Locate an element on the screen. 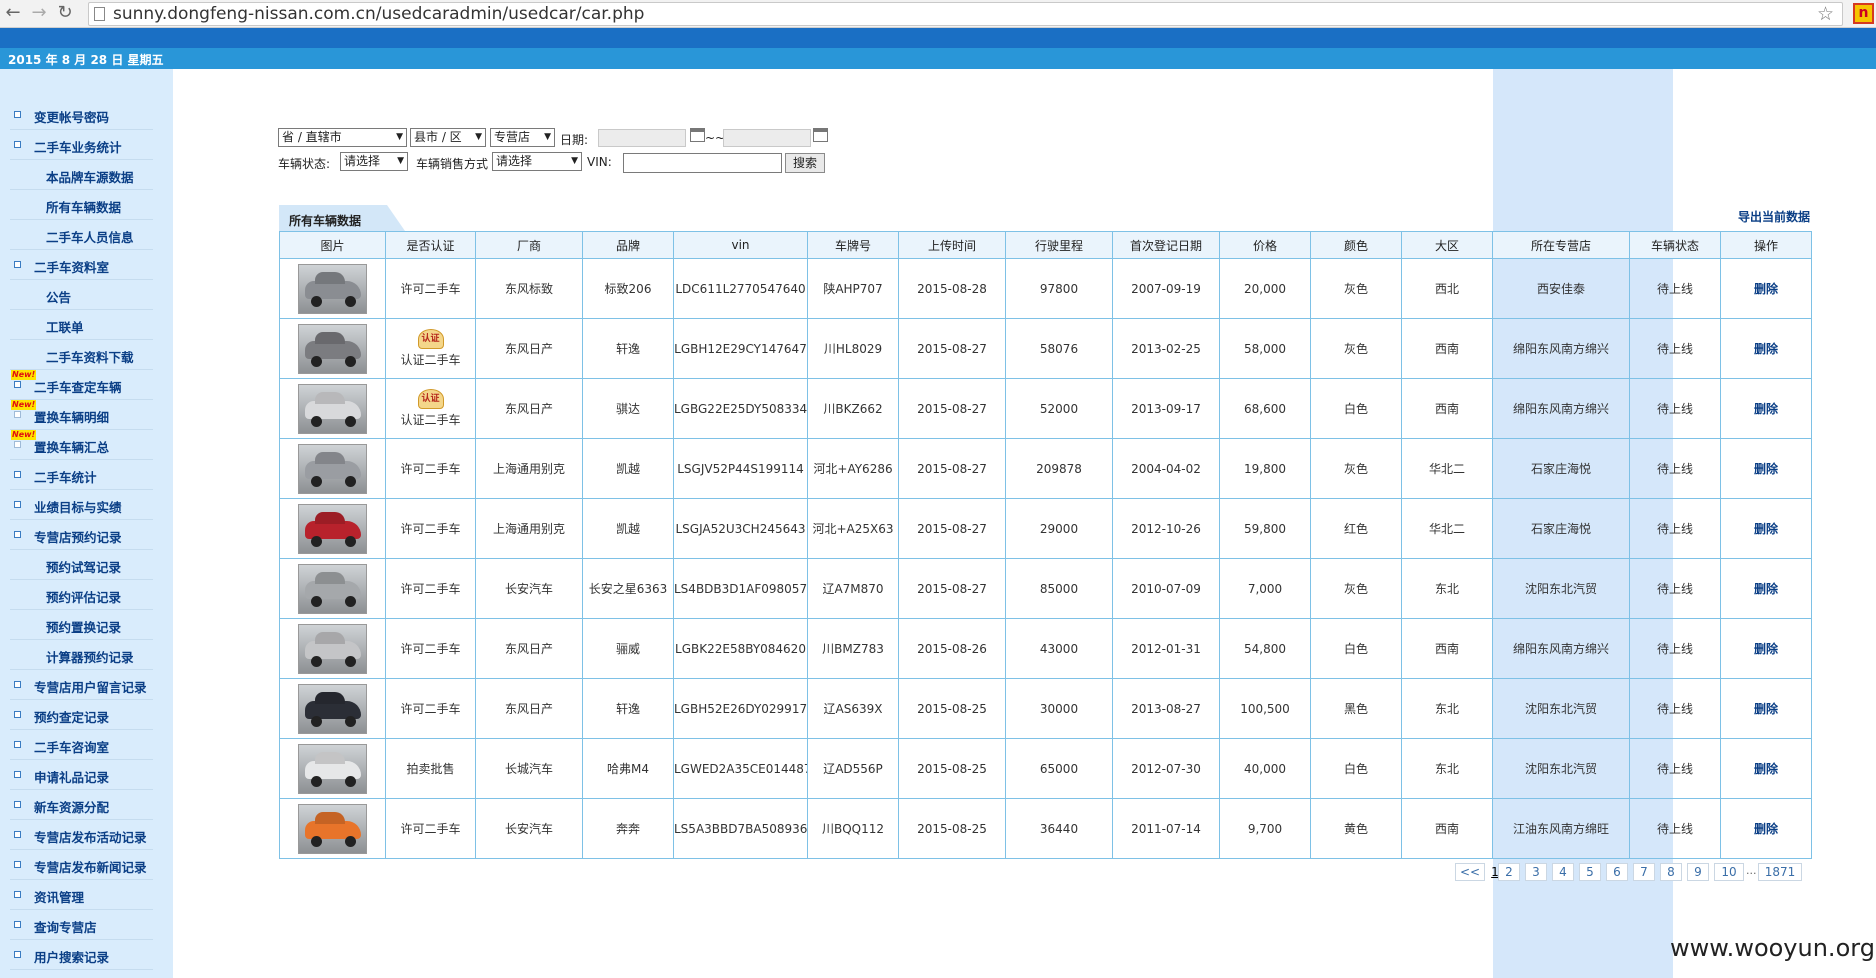  sidebar-item: 所有车辆数据 is located at coordinates (81, 205).